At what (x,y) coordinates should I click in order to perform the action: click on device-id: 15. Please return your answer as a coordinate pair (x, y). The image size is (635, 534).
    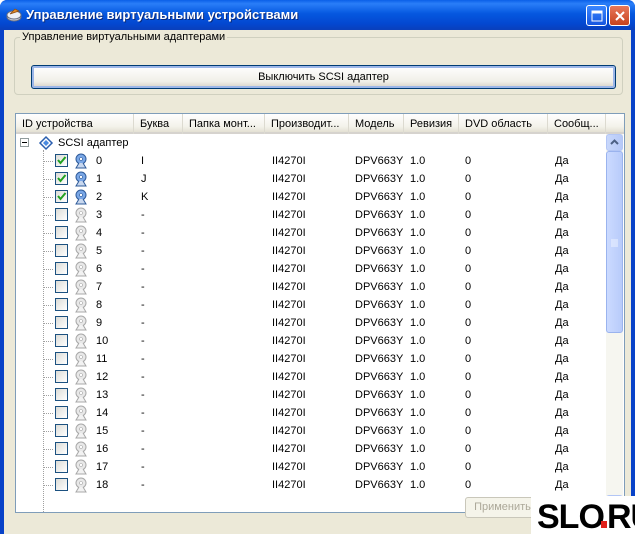
    Looking at the image, I should click on (102, 431).